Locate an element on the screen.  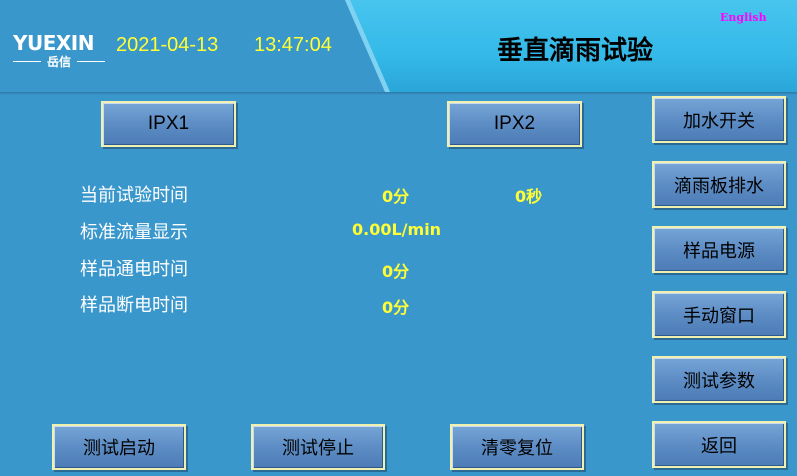
page-title: 垂直滴雨试验 is located at coordinates (574, 51).